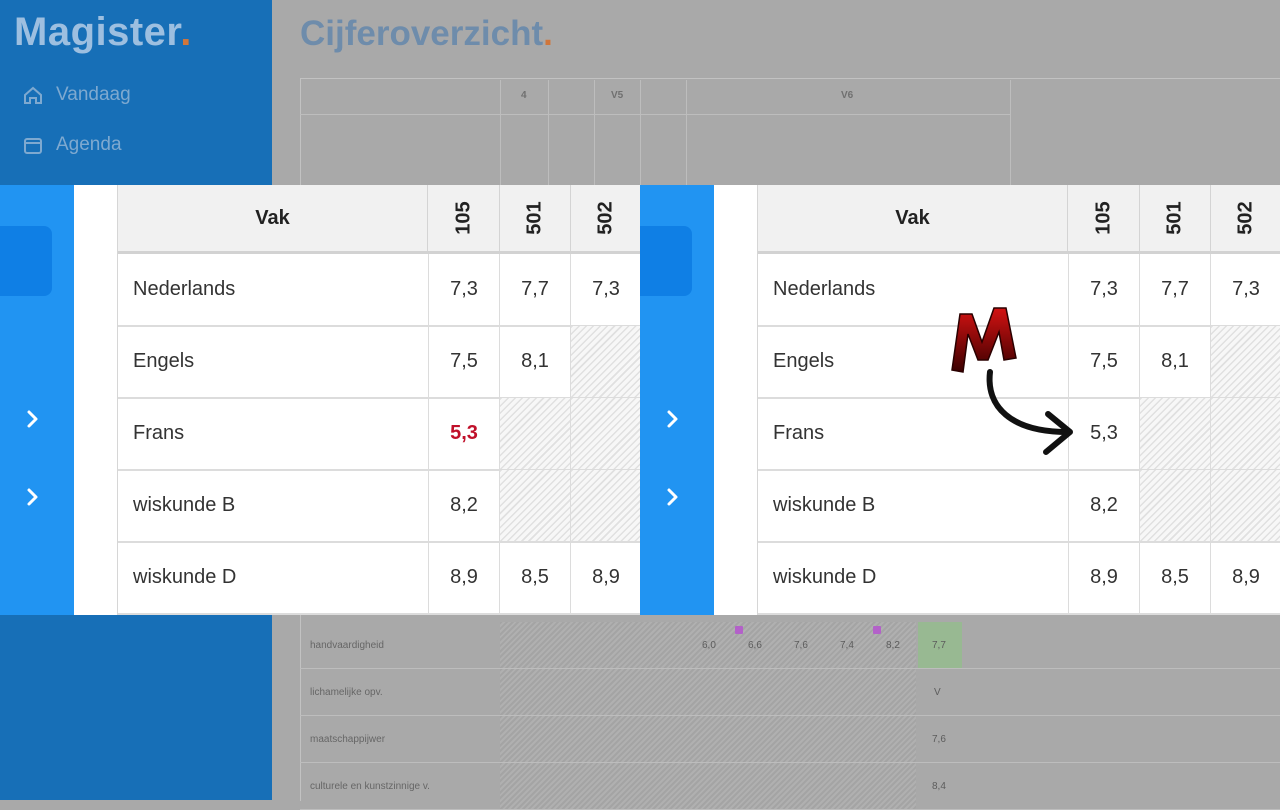 The image size is (1280, 810). Describe the element at coordinates (33, 95) in the screenshot. I see `home-icon` at that location.